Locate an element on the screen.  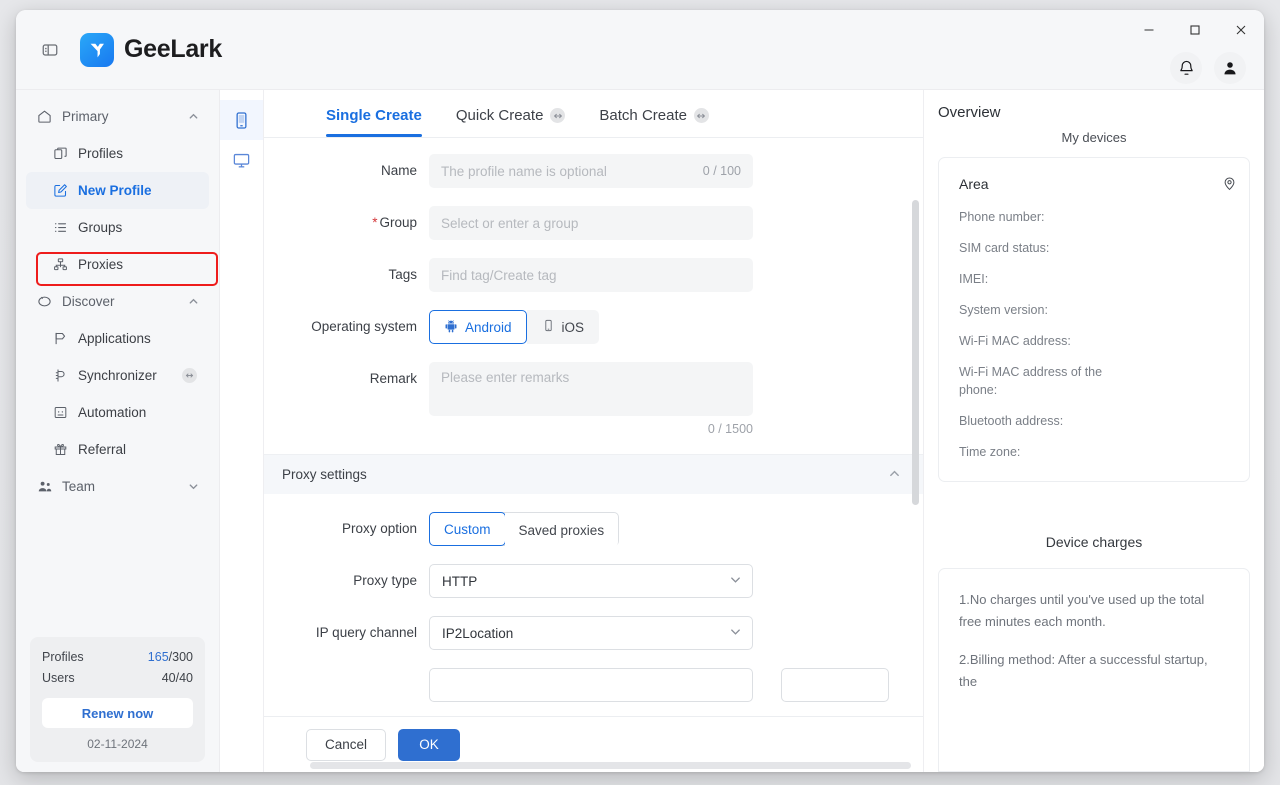
edit-square-icon is located at coordinates (60, 190).